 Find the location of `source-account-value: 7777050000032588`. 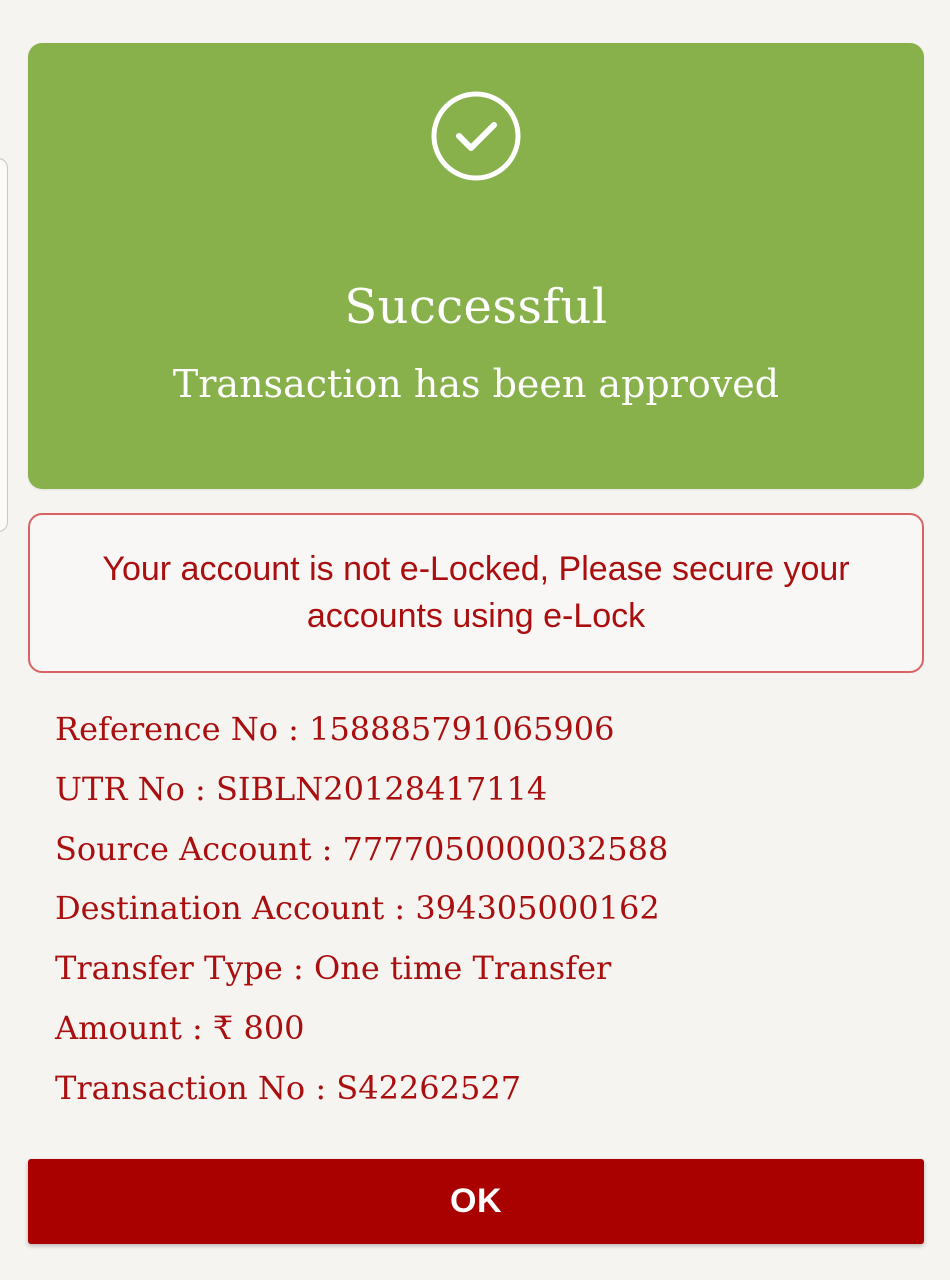

source-account-value: 7777050000032588 is located at coordinates (505, 848).